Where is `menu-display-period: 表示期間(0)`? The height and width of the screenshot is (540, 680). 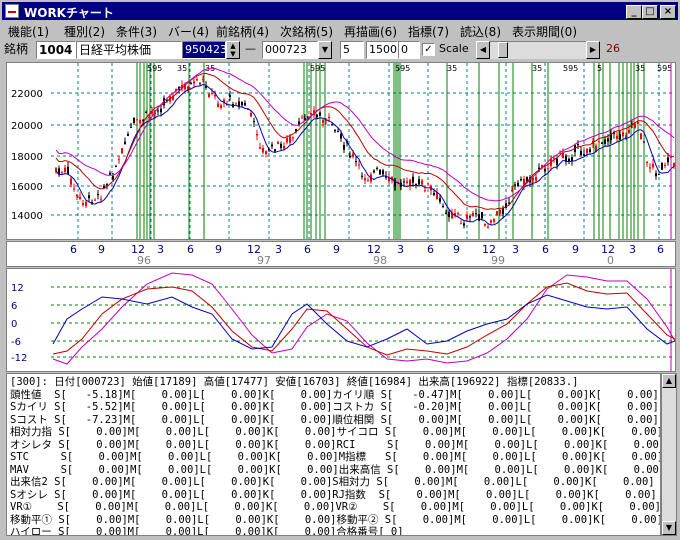 menu-display-period: 表示期間(0) is located at coordinates (544, 31).